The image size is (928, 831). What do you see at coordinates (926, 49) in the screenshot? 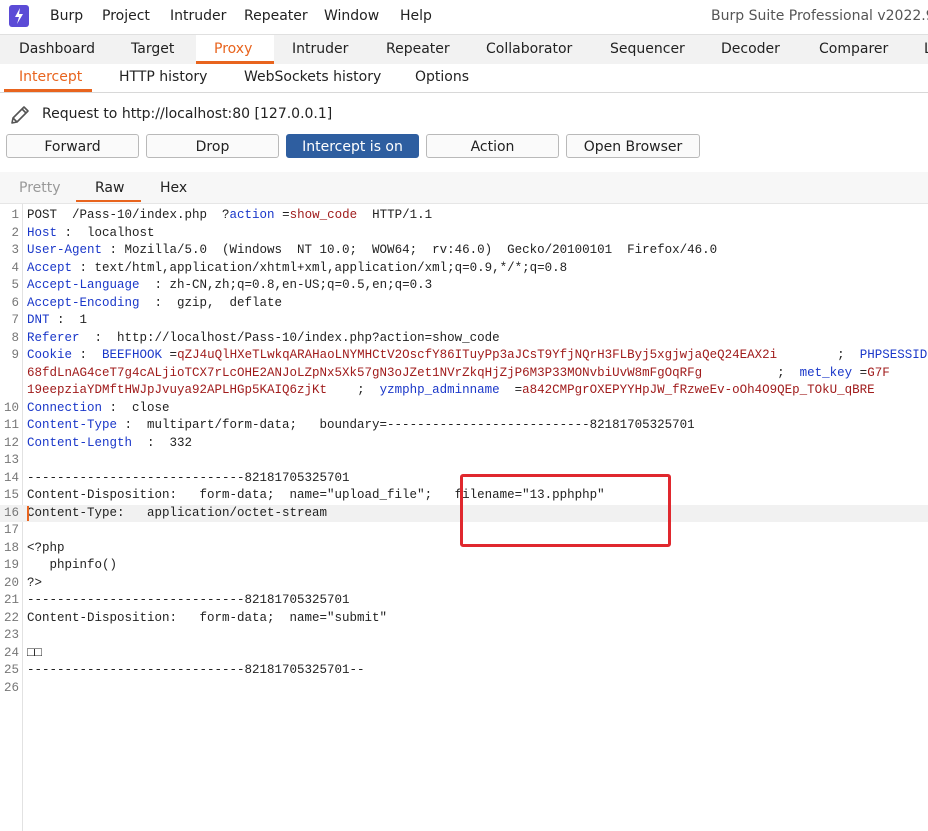
I see `tab-logger-truncated: L` at bounding box center [926, 49].